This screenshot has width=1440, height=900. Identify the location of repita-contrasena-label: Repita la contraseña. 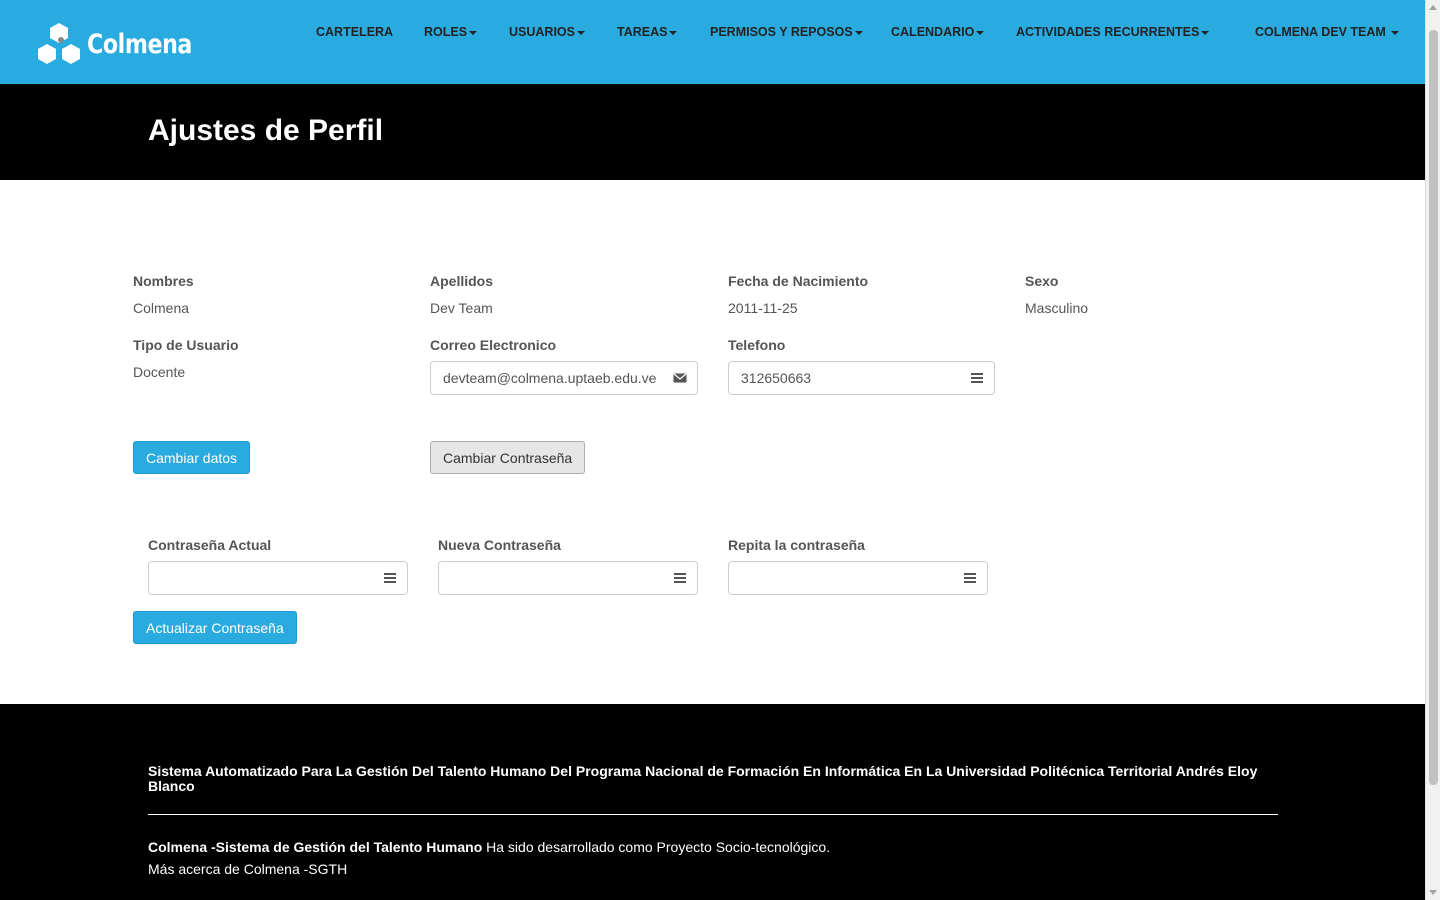
(796, 545).